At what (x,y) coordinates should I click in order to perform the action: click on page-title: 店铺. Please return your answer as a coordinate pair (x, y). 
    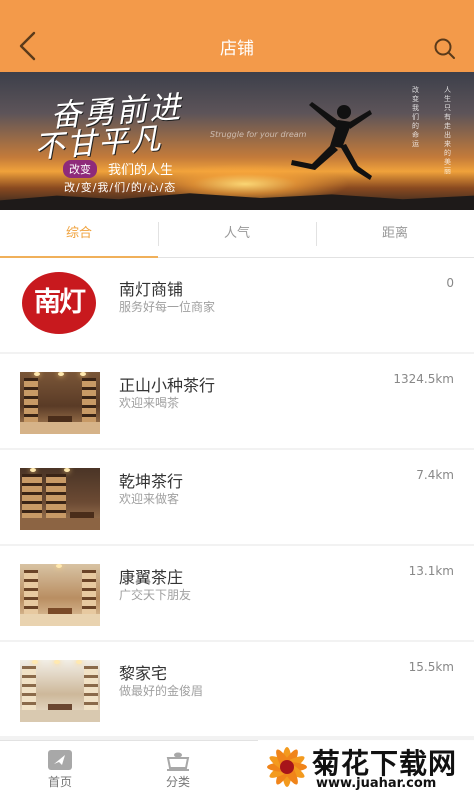
    Looking at the image, I should click on (237, 49).